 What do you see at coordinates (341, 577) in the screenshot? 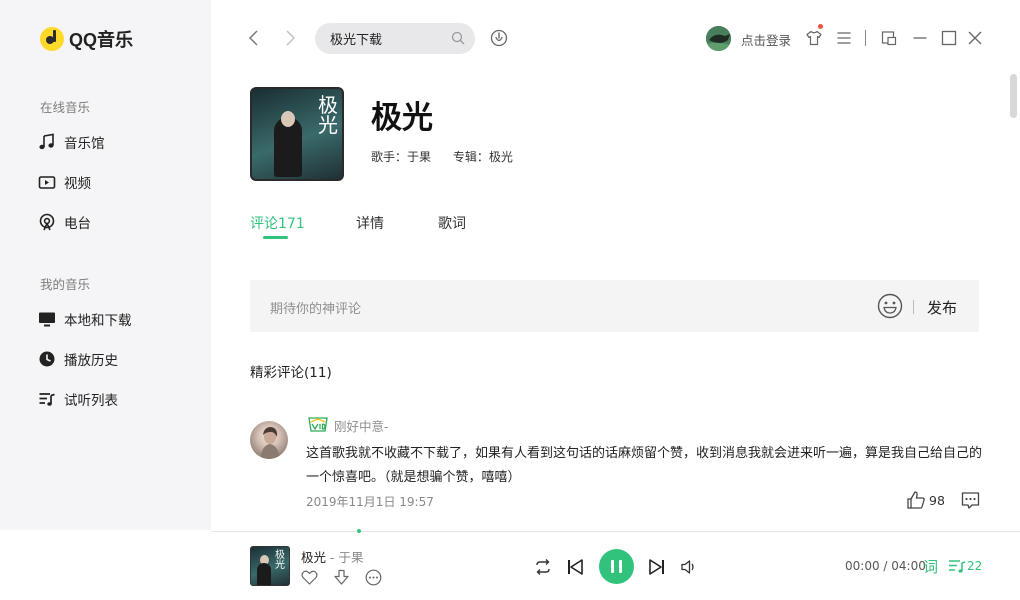
I see `download-icon` at bounding box center [341, 577].